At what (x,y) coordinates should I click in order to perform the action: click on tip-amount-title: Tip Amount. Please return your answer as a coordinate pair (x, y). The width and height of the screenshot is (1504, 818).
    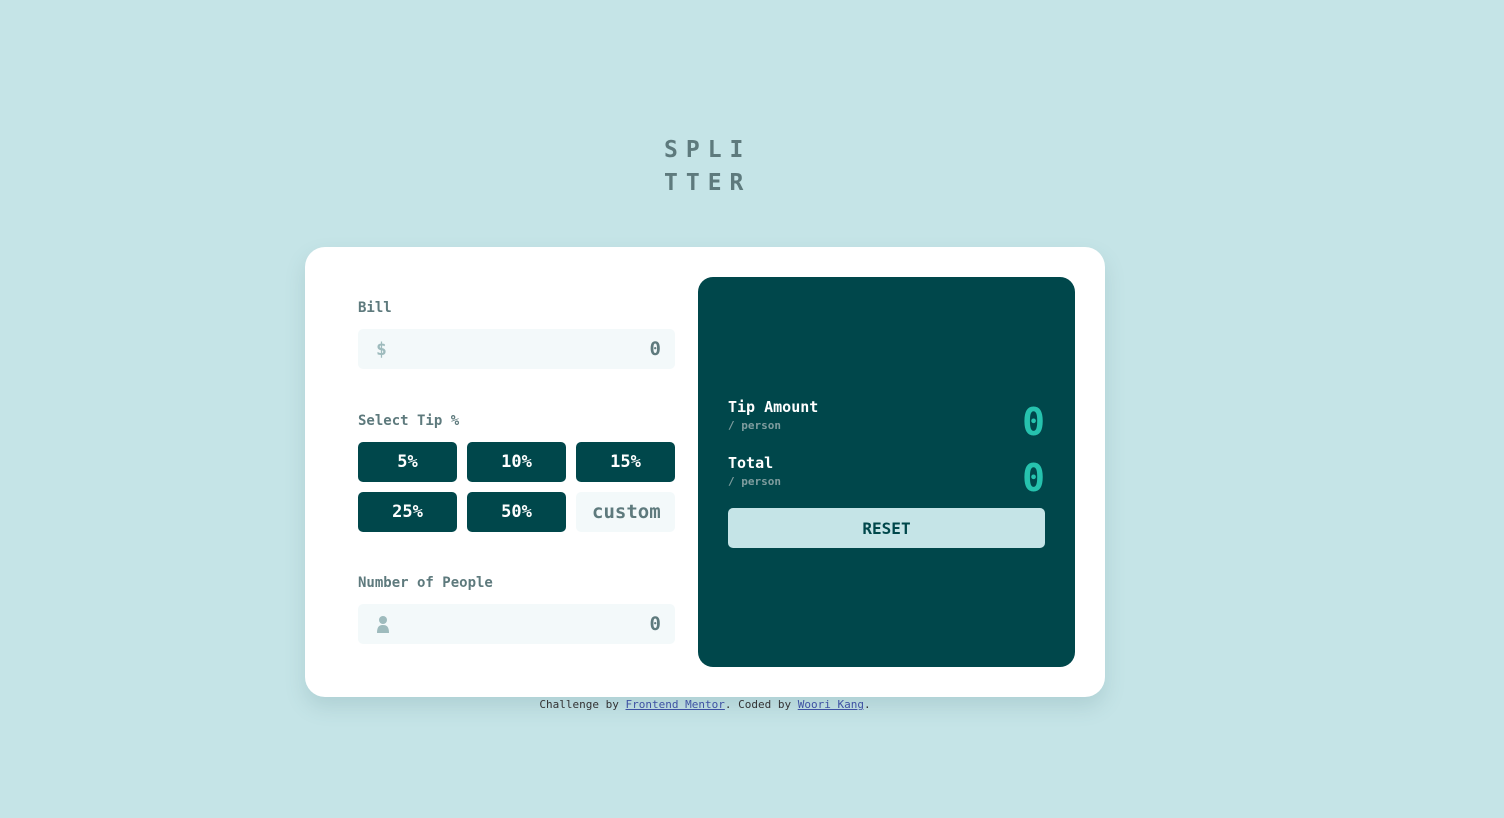
    Looking at the image, I should click on (773, 407).